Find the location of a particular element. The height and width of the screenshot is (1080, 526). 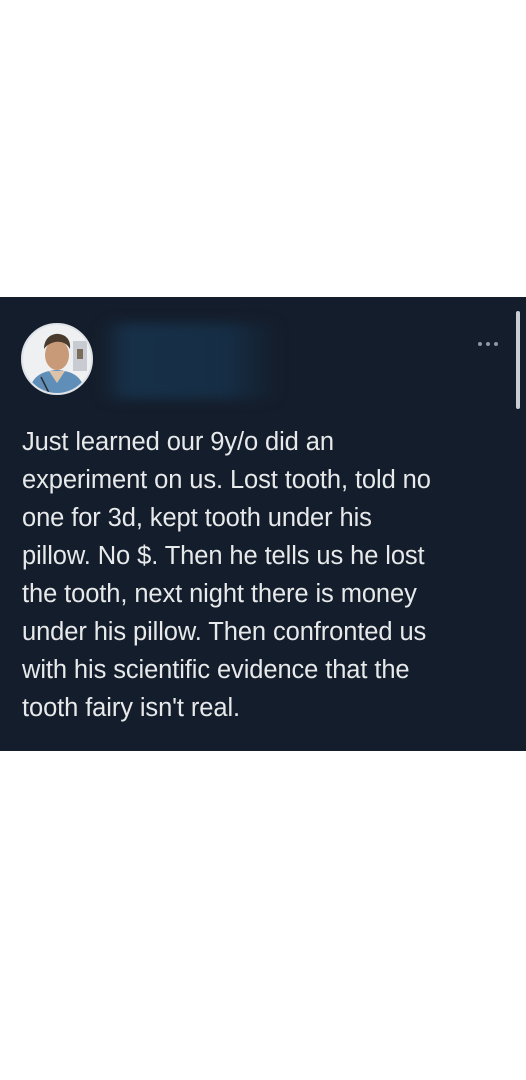

avatar is located at coordinates (57, 359).